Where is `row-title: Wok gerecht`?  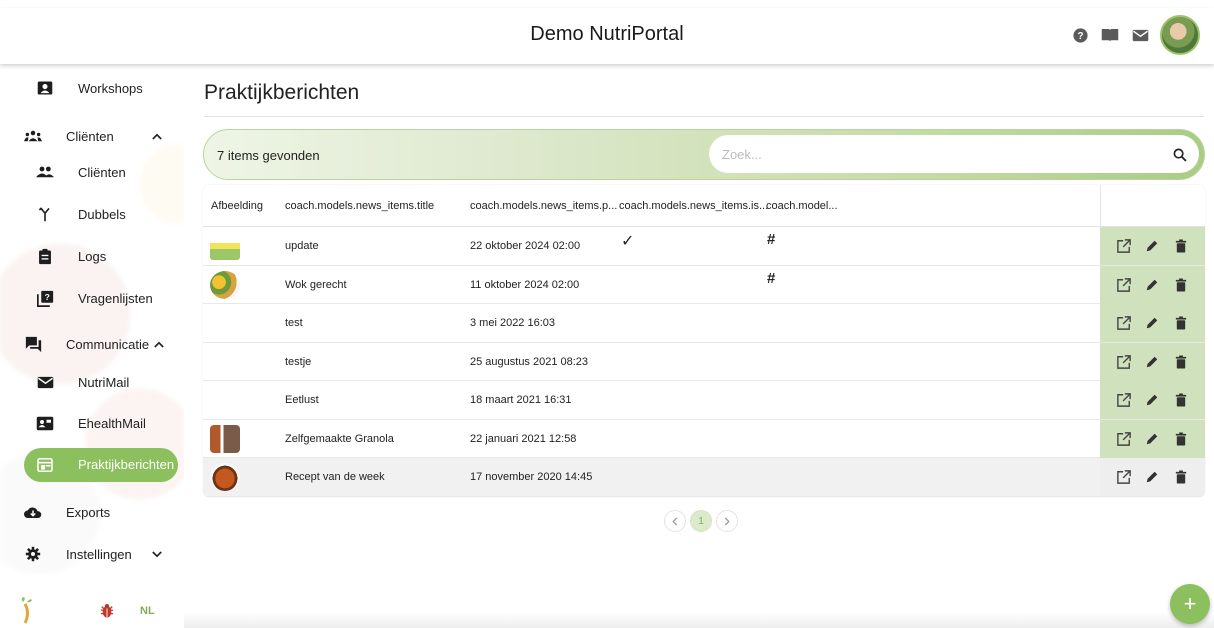
row-title: Wok gerecht is located at coordinates (316, 284).